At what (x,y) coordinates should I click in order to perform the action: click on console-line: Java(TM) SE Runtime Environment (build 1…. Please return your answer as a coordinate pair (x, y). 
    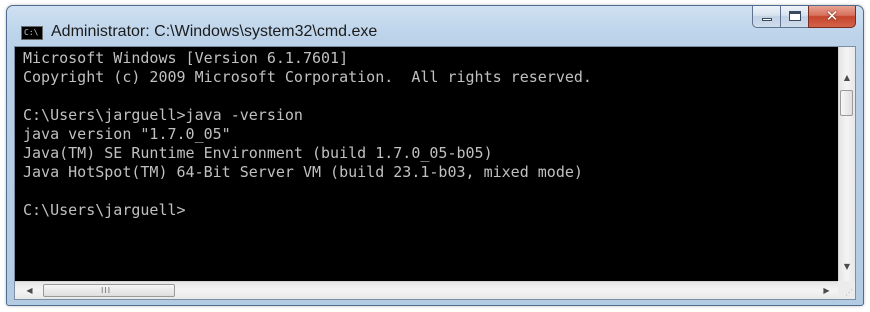
    Looking at the image, I should click on (258, 153).